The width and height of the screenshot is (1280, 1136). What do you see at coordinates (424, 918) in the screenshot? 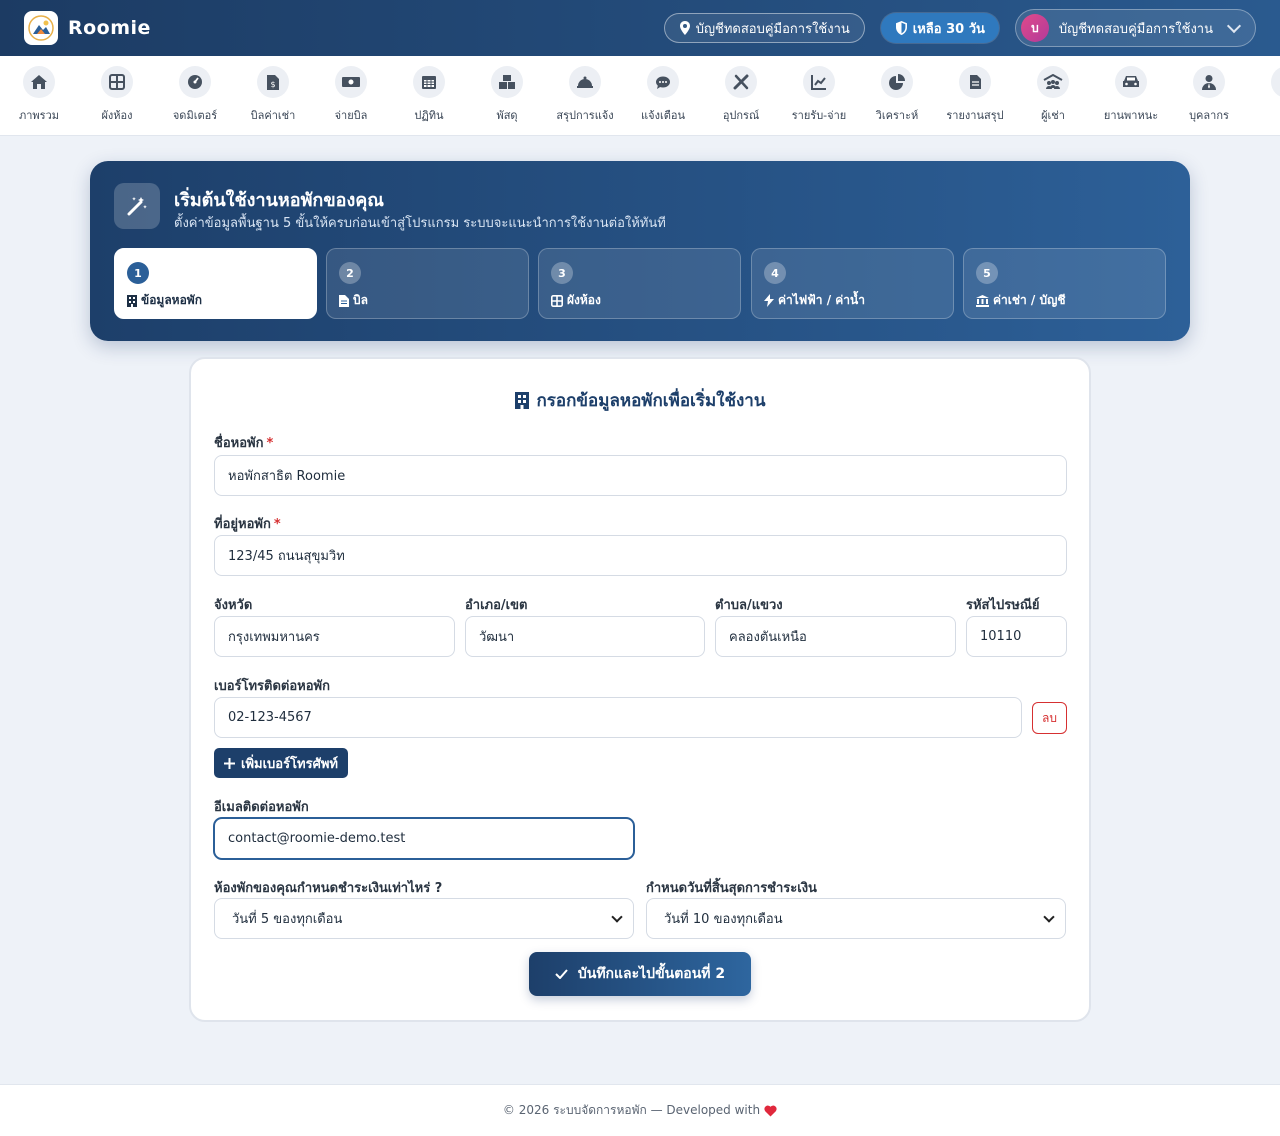
I see `pay-day-select: วันที่ 5 ของทุกเดือน` at bounding box center [424, 918].